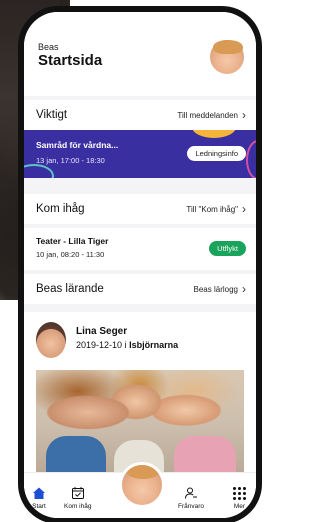 The image size is (320, 522). What do you see at coordinates (101, 345) in the screenshot?
I see `post-date: 2019-12-10 i` at bounding box center [101, 345].